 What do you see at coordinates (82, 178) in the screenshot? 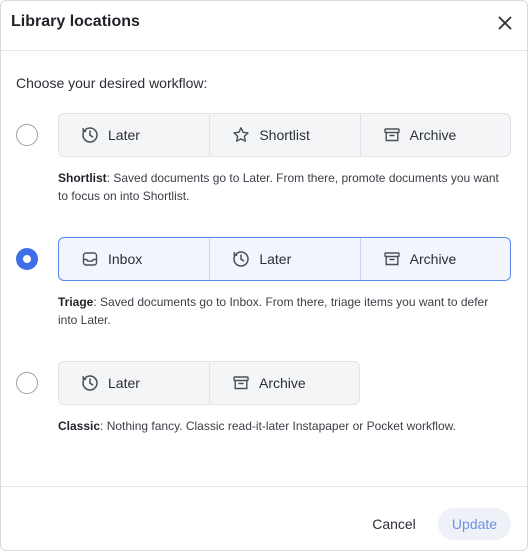
I see `description-term: Shortlist` at bounding box center [82, 178].